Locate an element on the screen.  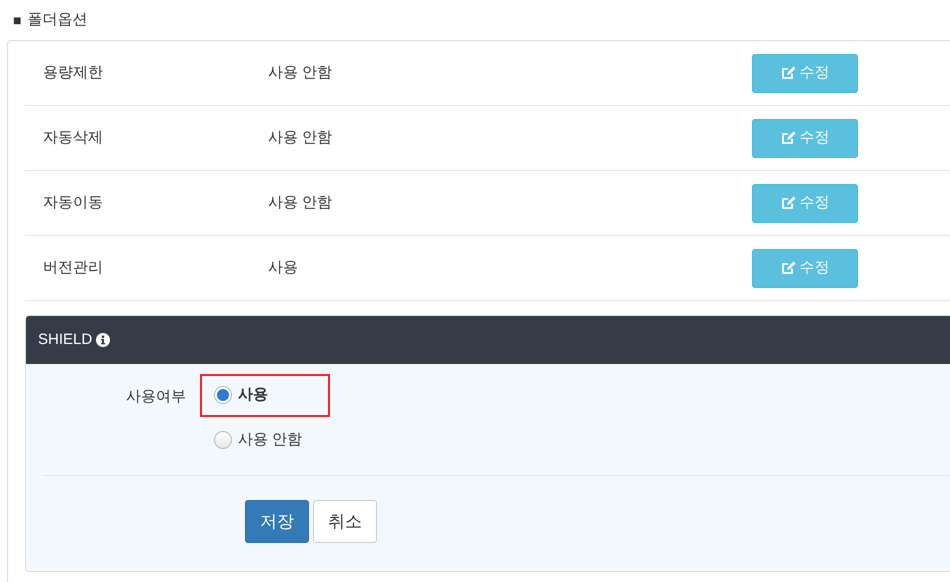
option-label: 버전관리 is located at coordinates (73, 268).